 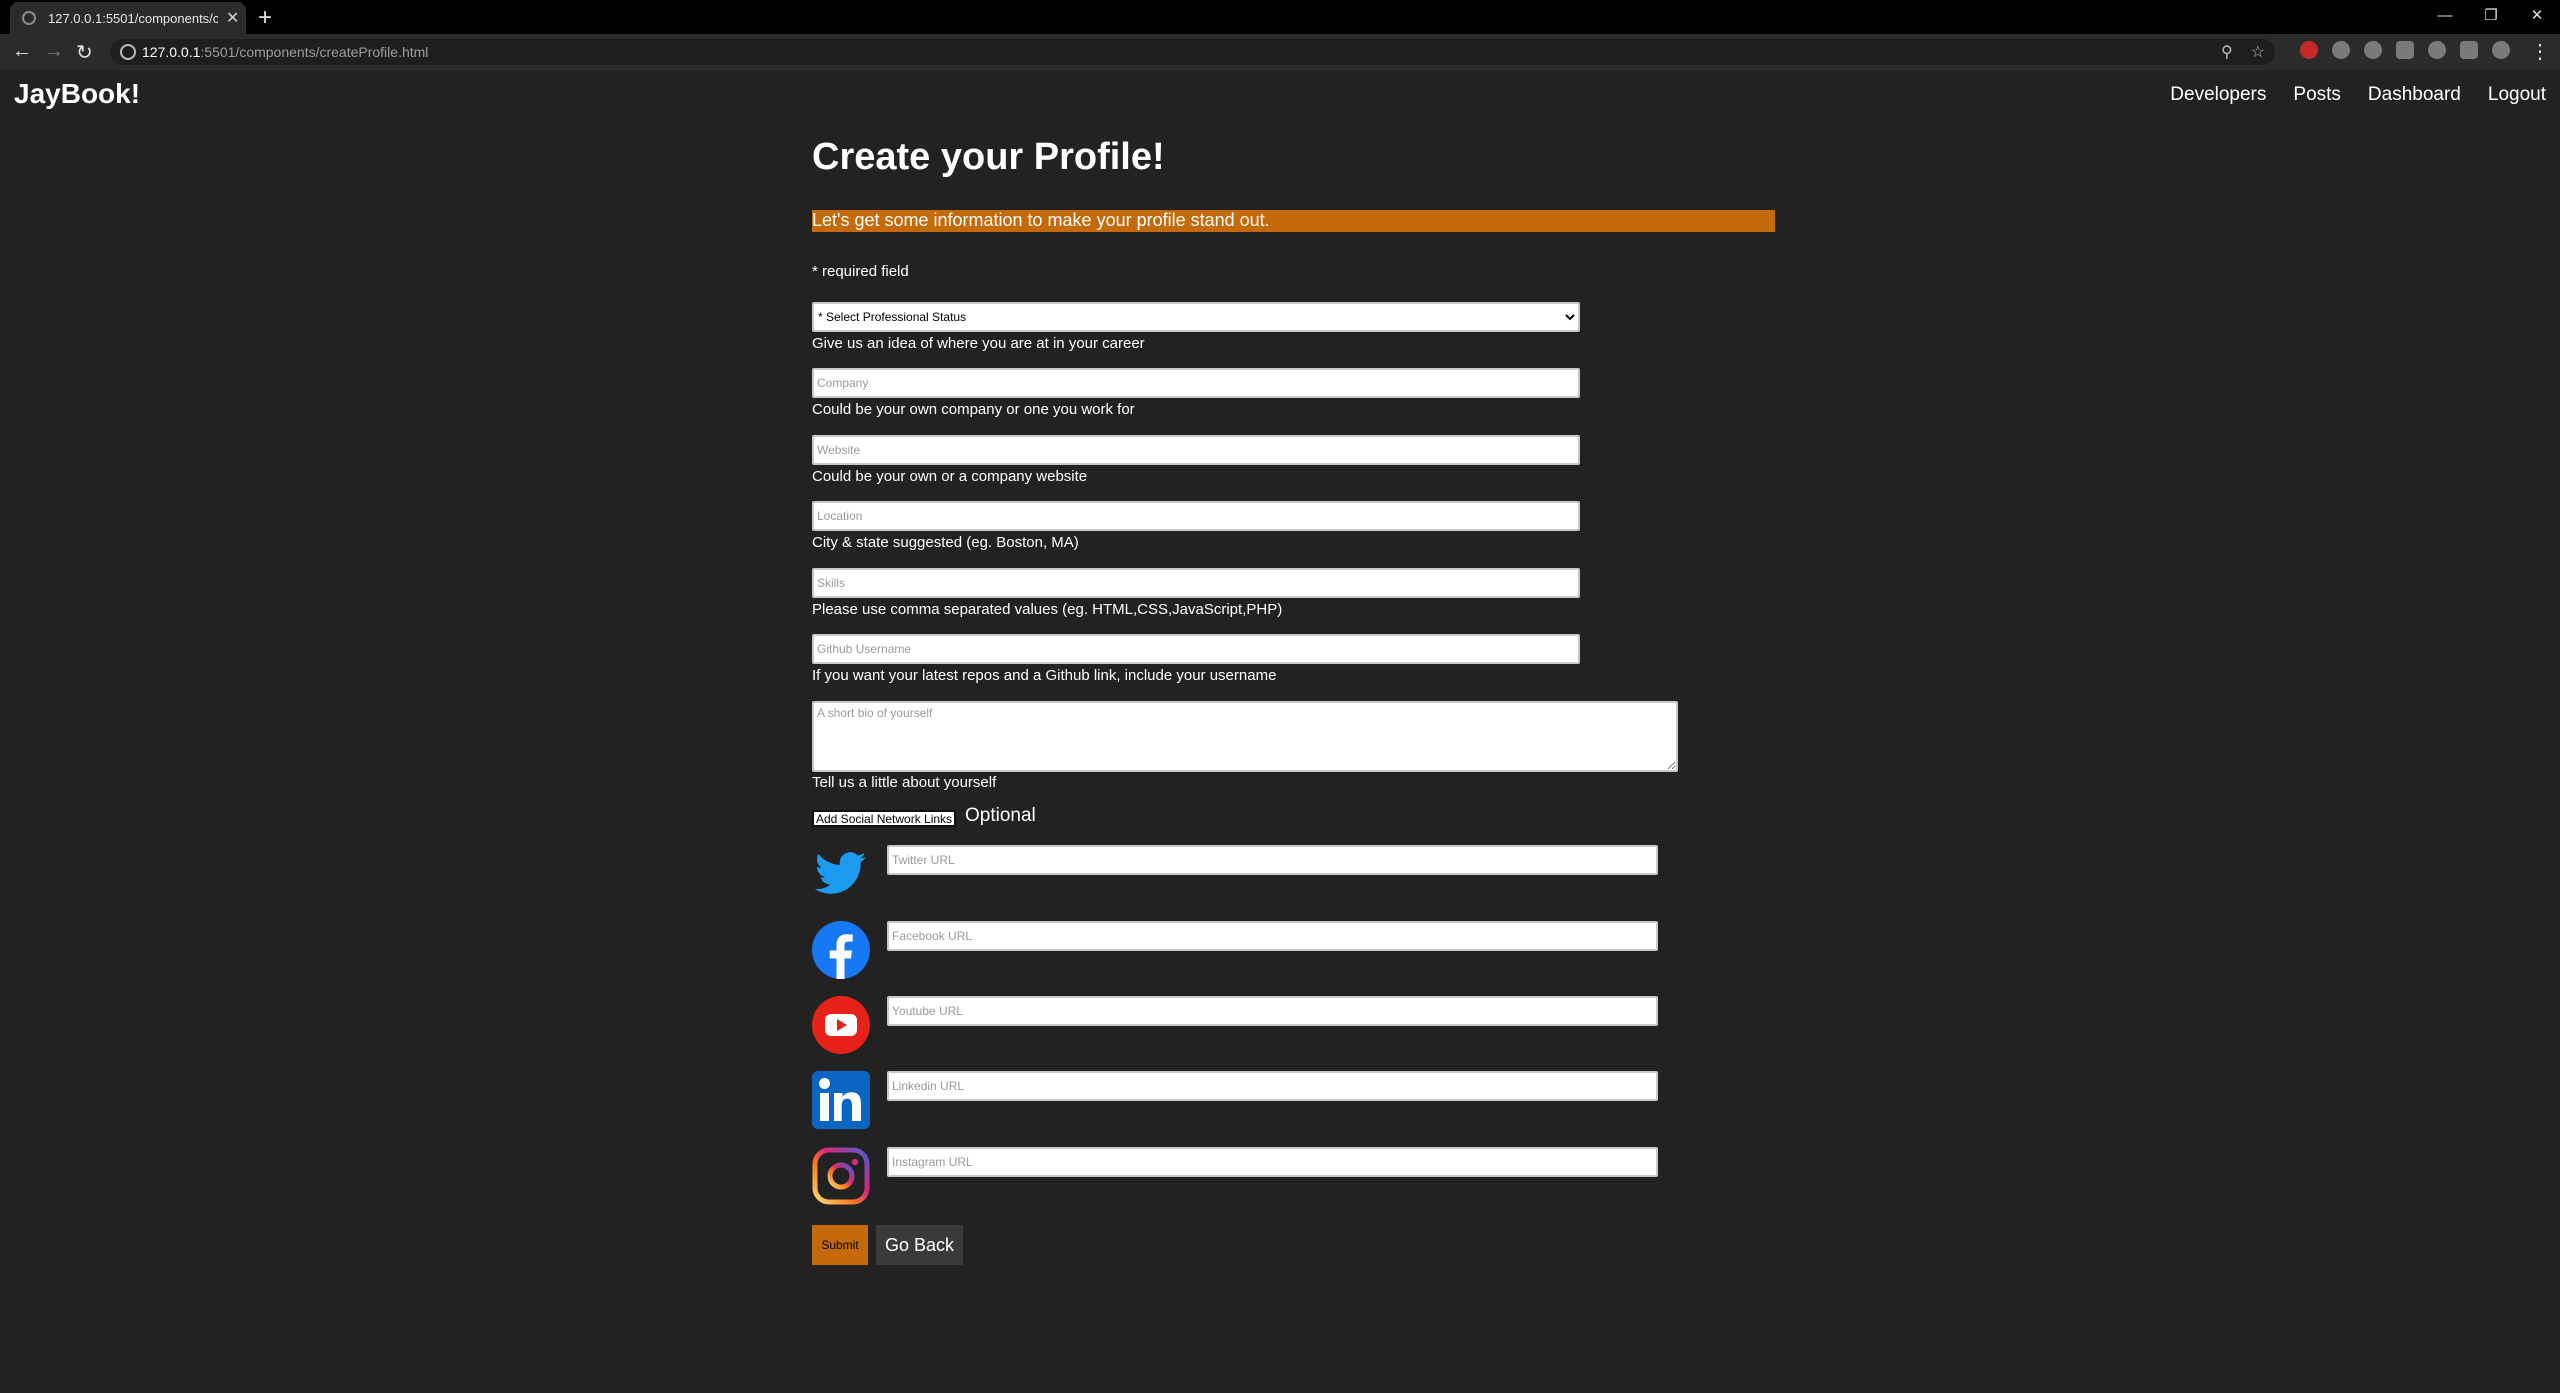 What do you see at coordinates (2537, 15) in the screenshot?
I see `close-window-icon: ✕` at bounding box center [2537, 15].